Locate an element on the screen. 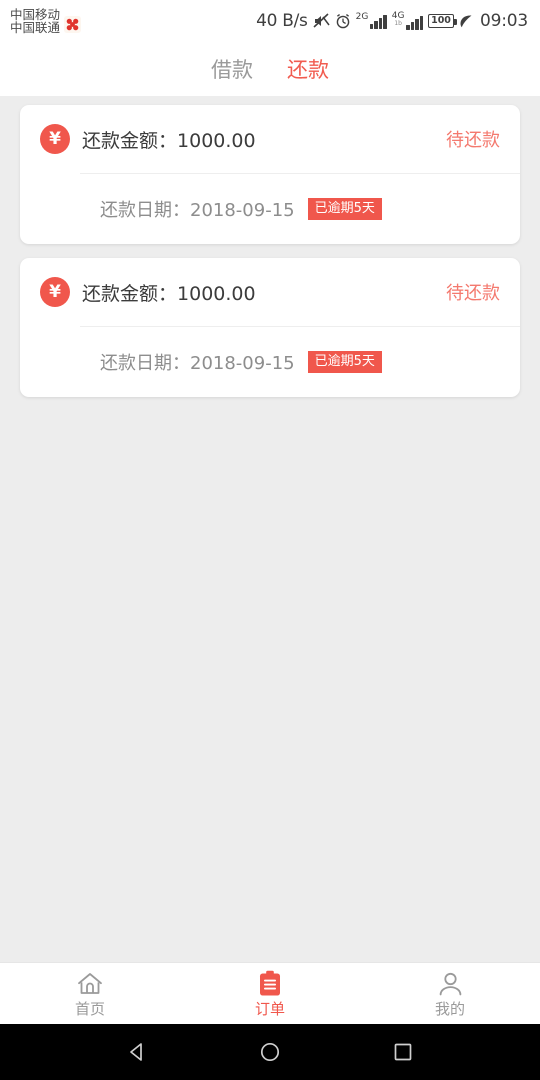 The height and width of the screenshot is (1080, 540). battery-indicator: 100 is located at coordinates (442, 21).